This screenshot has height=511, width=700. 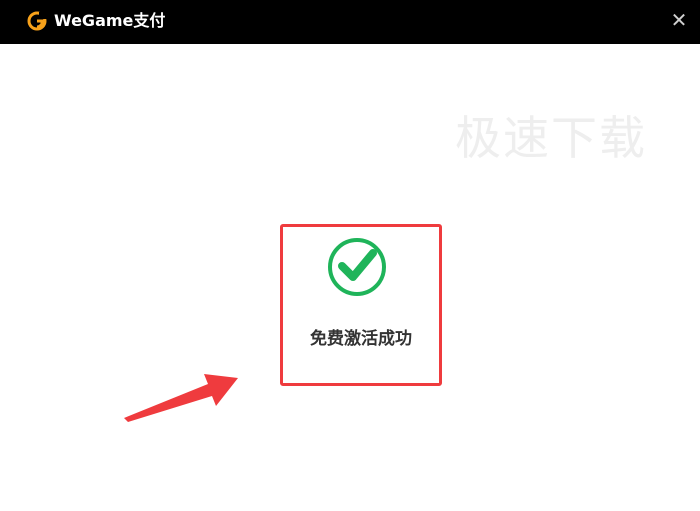 I want to click on activation-success-message: 免费激活成功, so click(x=361, y=339).